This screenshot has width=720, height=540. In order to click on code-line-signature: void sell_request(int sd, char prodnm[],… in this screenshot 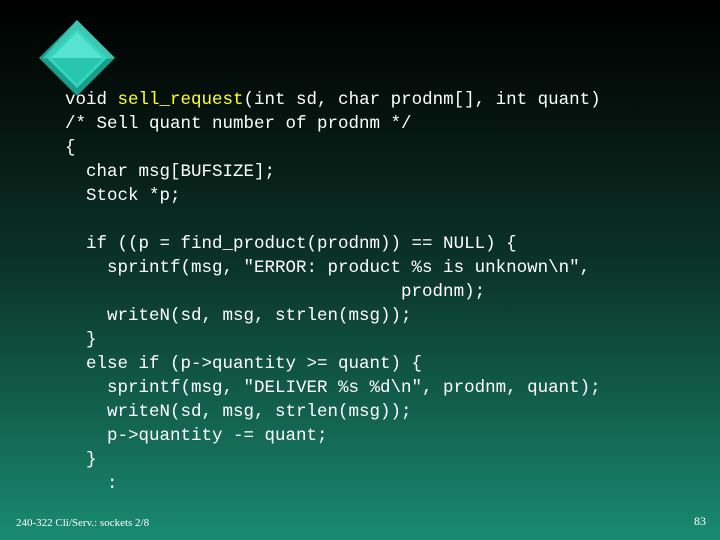, I will do `click(333, 100)`.